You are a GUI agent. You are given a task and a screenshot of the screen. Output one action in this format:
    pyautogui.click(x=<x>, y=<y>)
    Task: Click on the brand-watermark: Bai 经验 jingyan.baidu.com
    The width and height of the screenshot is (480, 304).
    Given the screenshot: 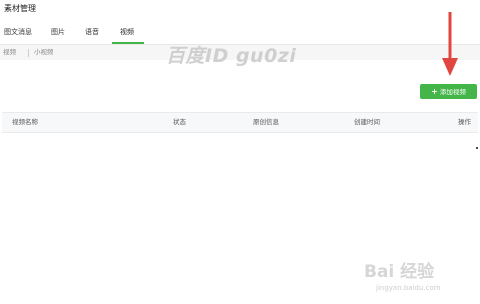 What is the action you would take?
    pyautogui.click(x=419, y=281)
    